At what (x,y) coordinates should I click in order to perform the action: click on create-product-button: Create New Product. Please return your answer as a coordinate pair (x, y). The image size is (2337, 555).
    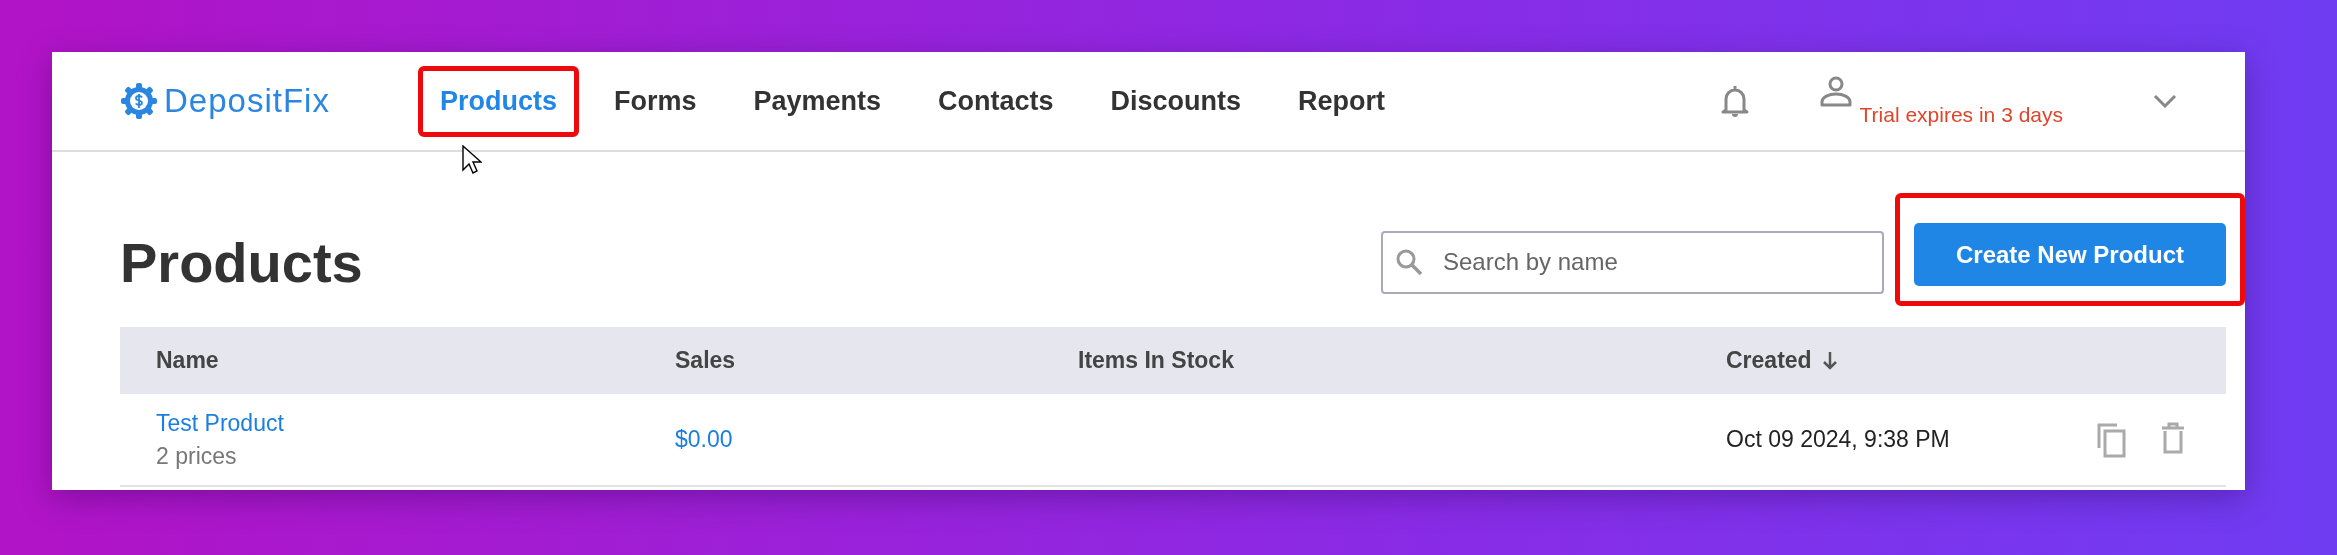
    Looking at the image, I should click on (2070, 254).